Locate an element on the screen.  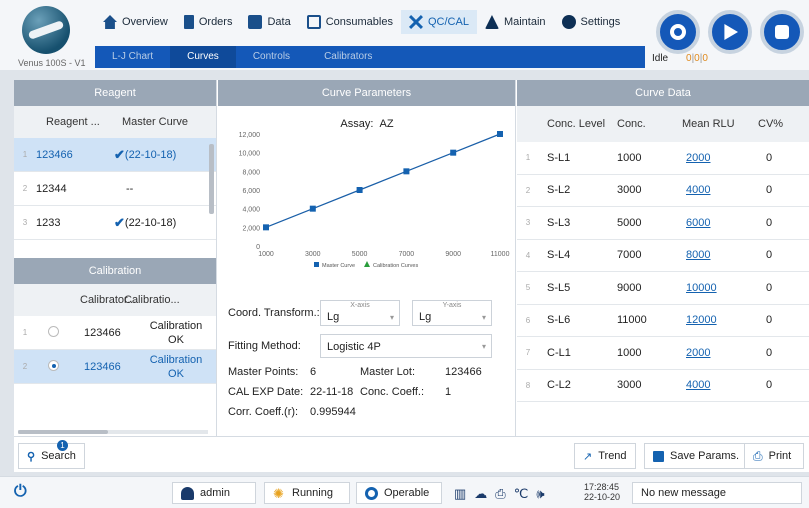
nav-overview: Overview is located at coordinates (135, 22).